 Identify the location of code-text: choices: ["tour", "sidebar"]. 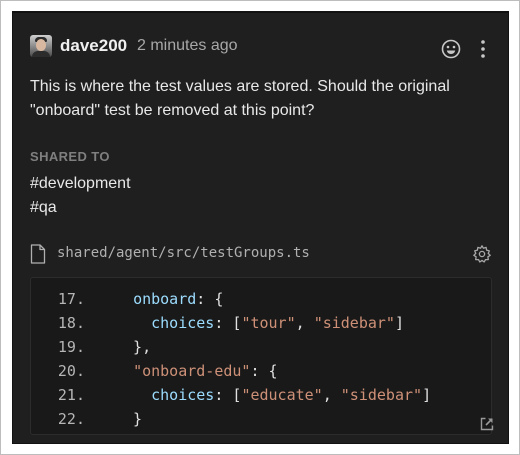
(259, 323).